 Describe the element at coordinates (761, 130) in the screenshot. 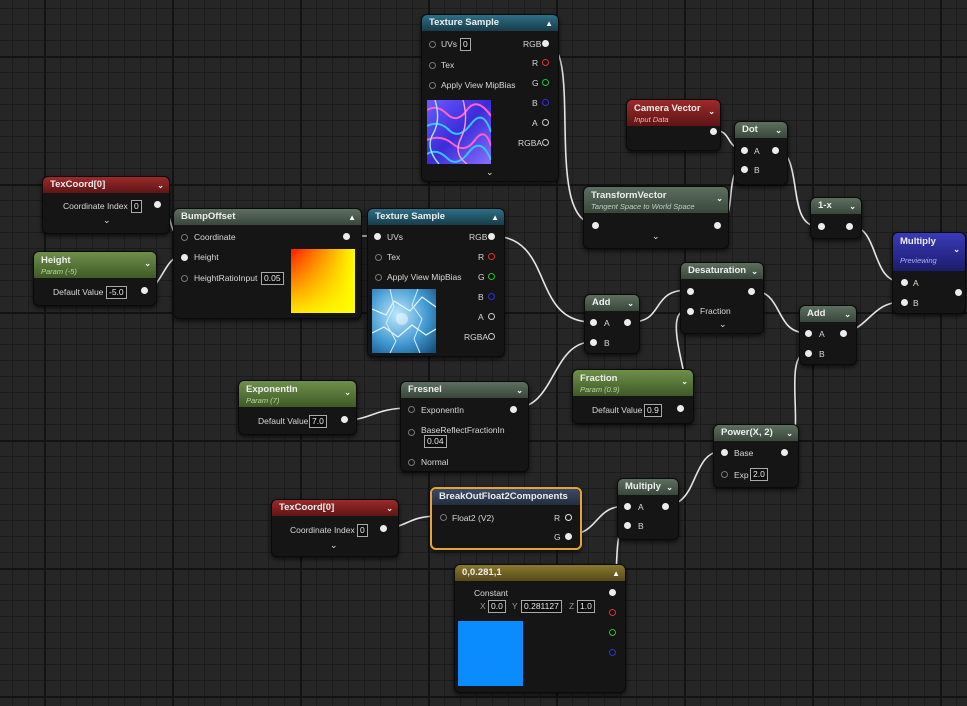

I see `node-header: Dot ⌄` at that location.